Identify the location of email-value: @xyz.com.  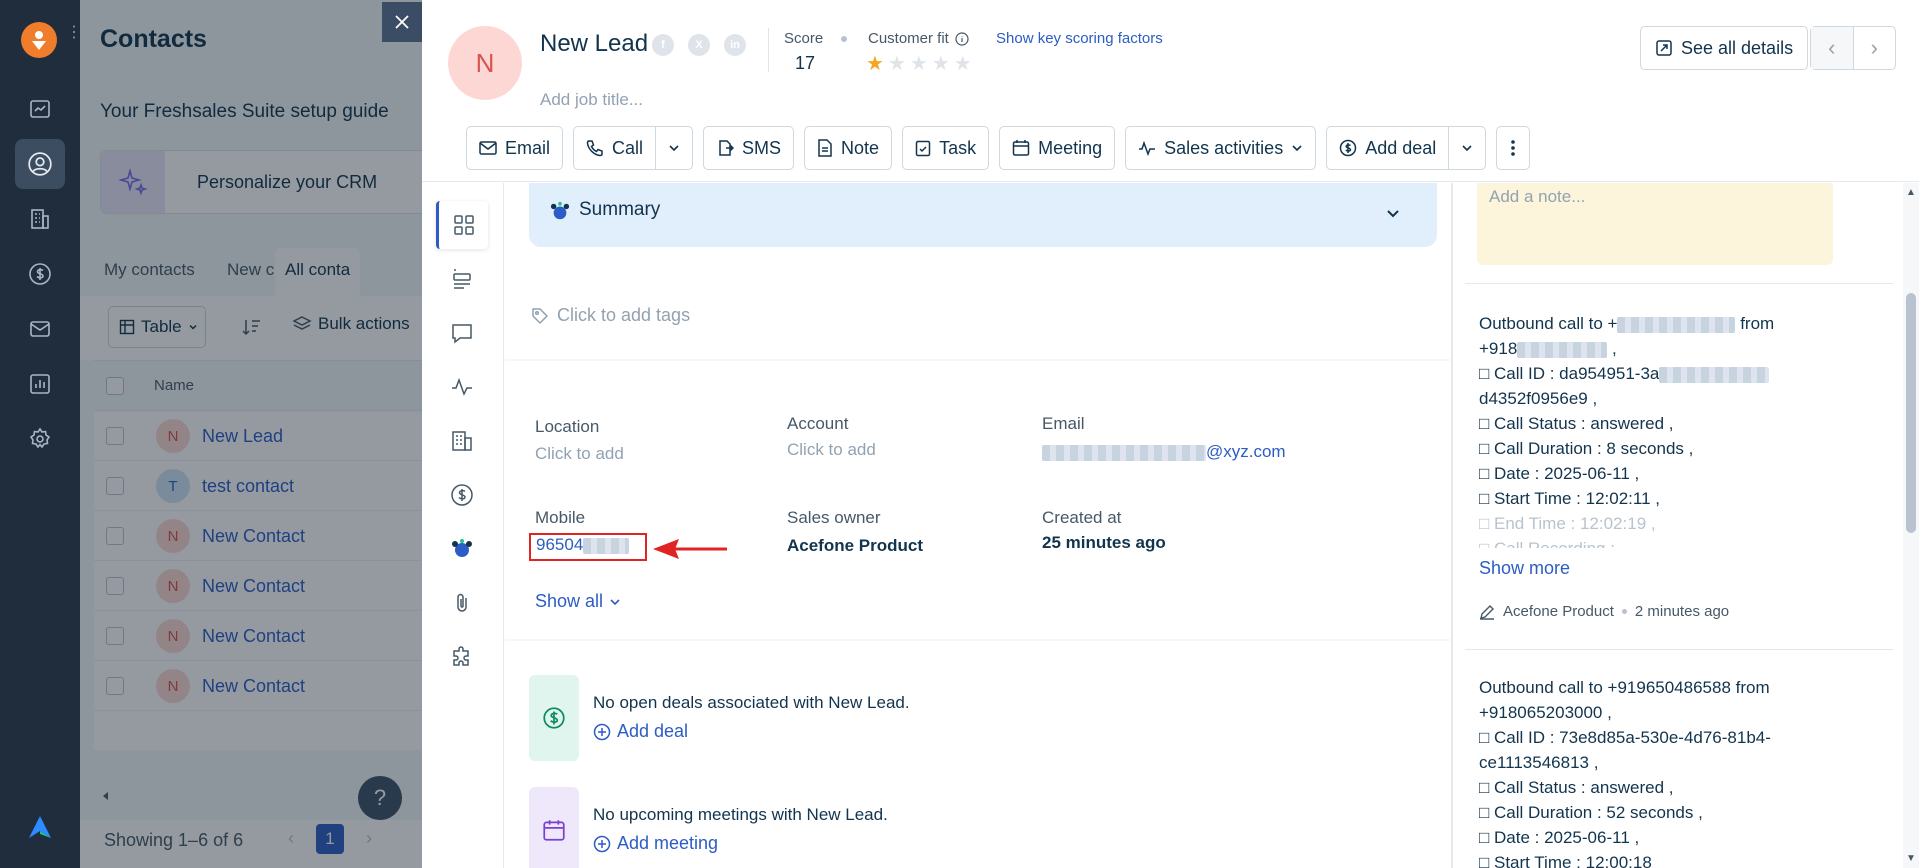
(1164, 452).